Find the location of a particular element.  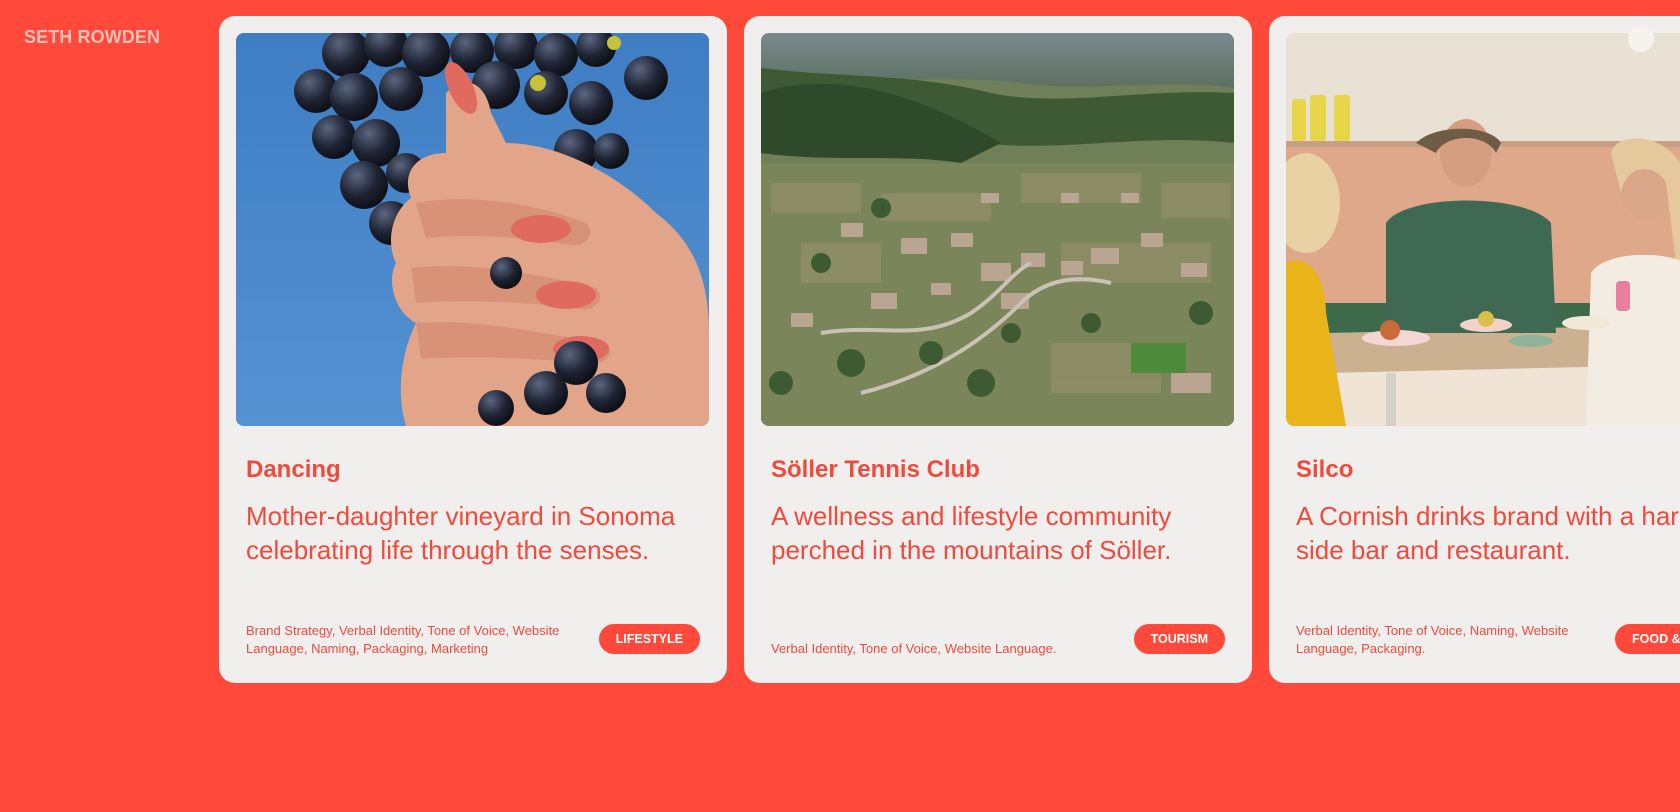

project-image-grapes is located at coordinates (472, 229).